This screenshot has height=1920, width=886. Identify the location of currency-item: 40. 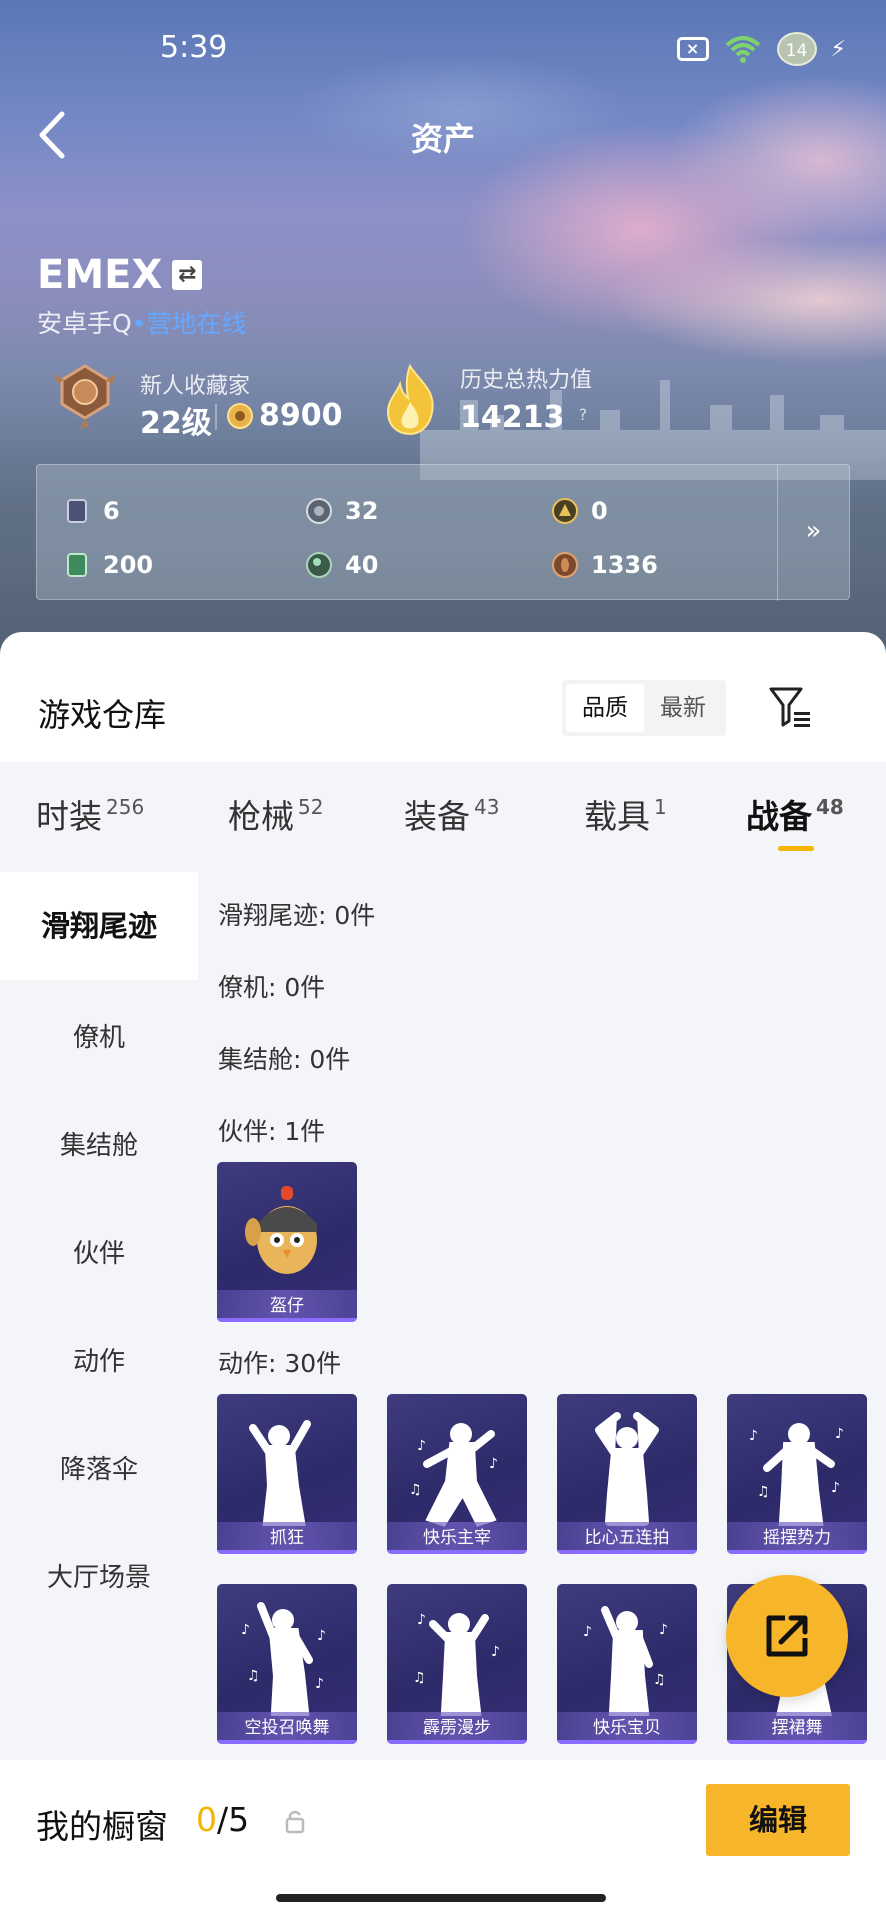
(341, 565).